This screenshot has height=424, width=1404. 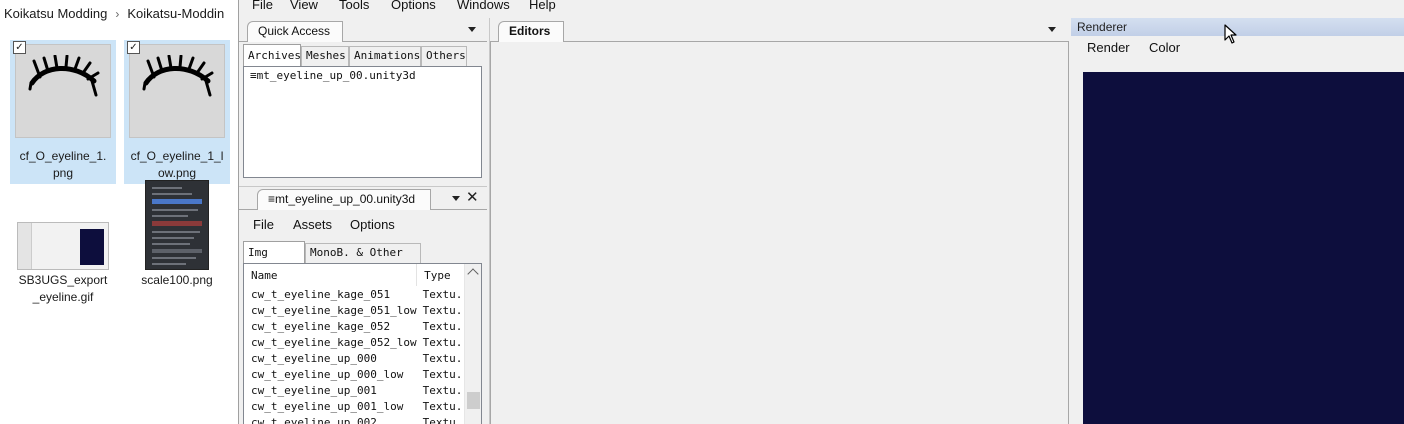 I want to click on table-row: cw_t_eyeline_up_000 Textu.., so click(x=356, y=358).